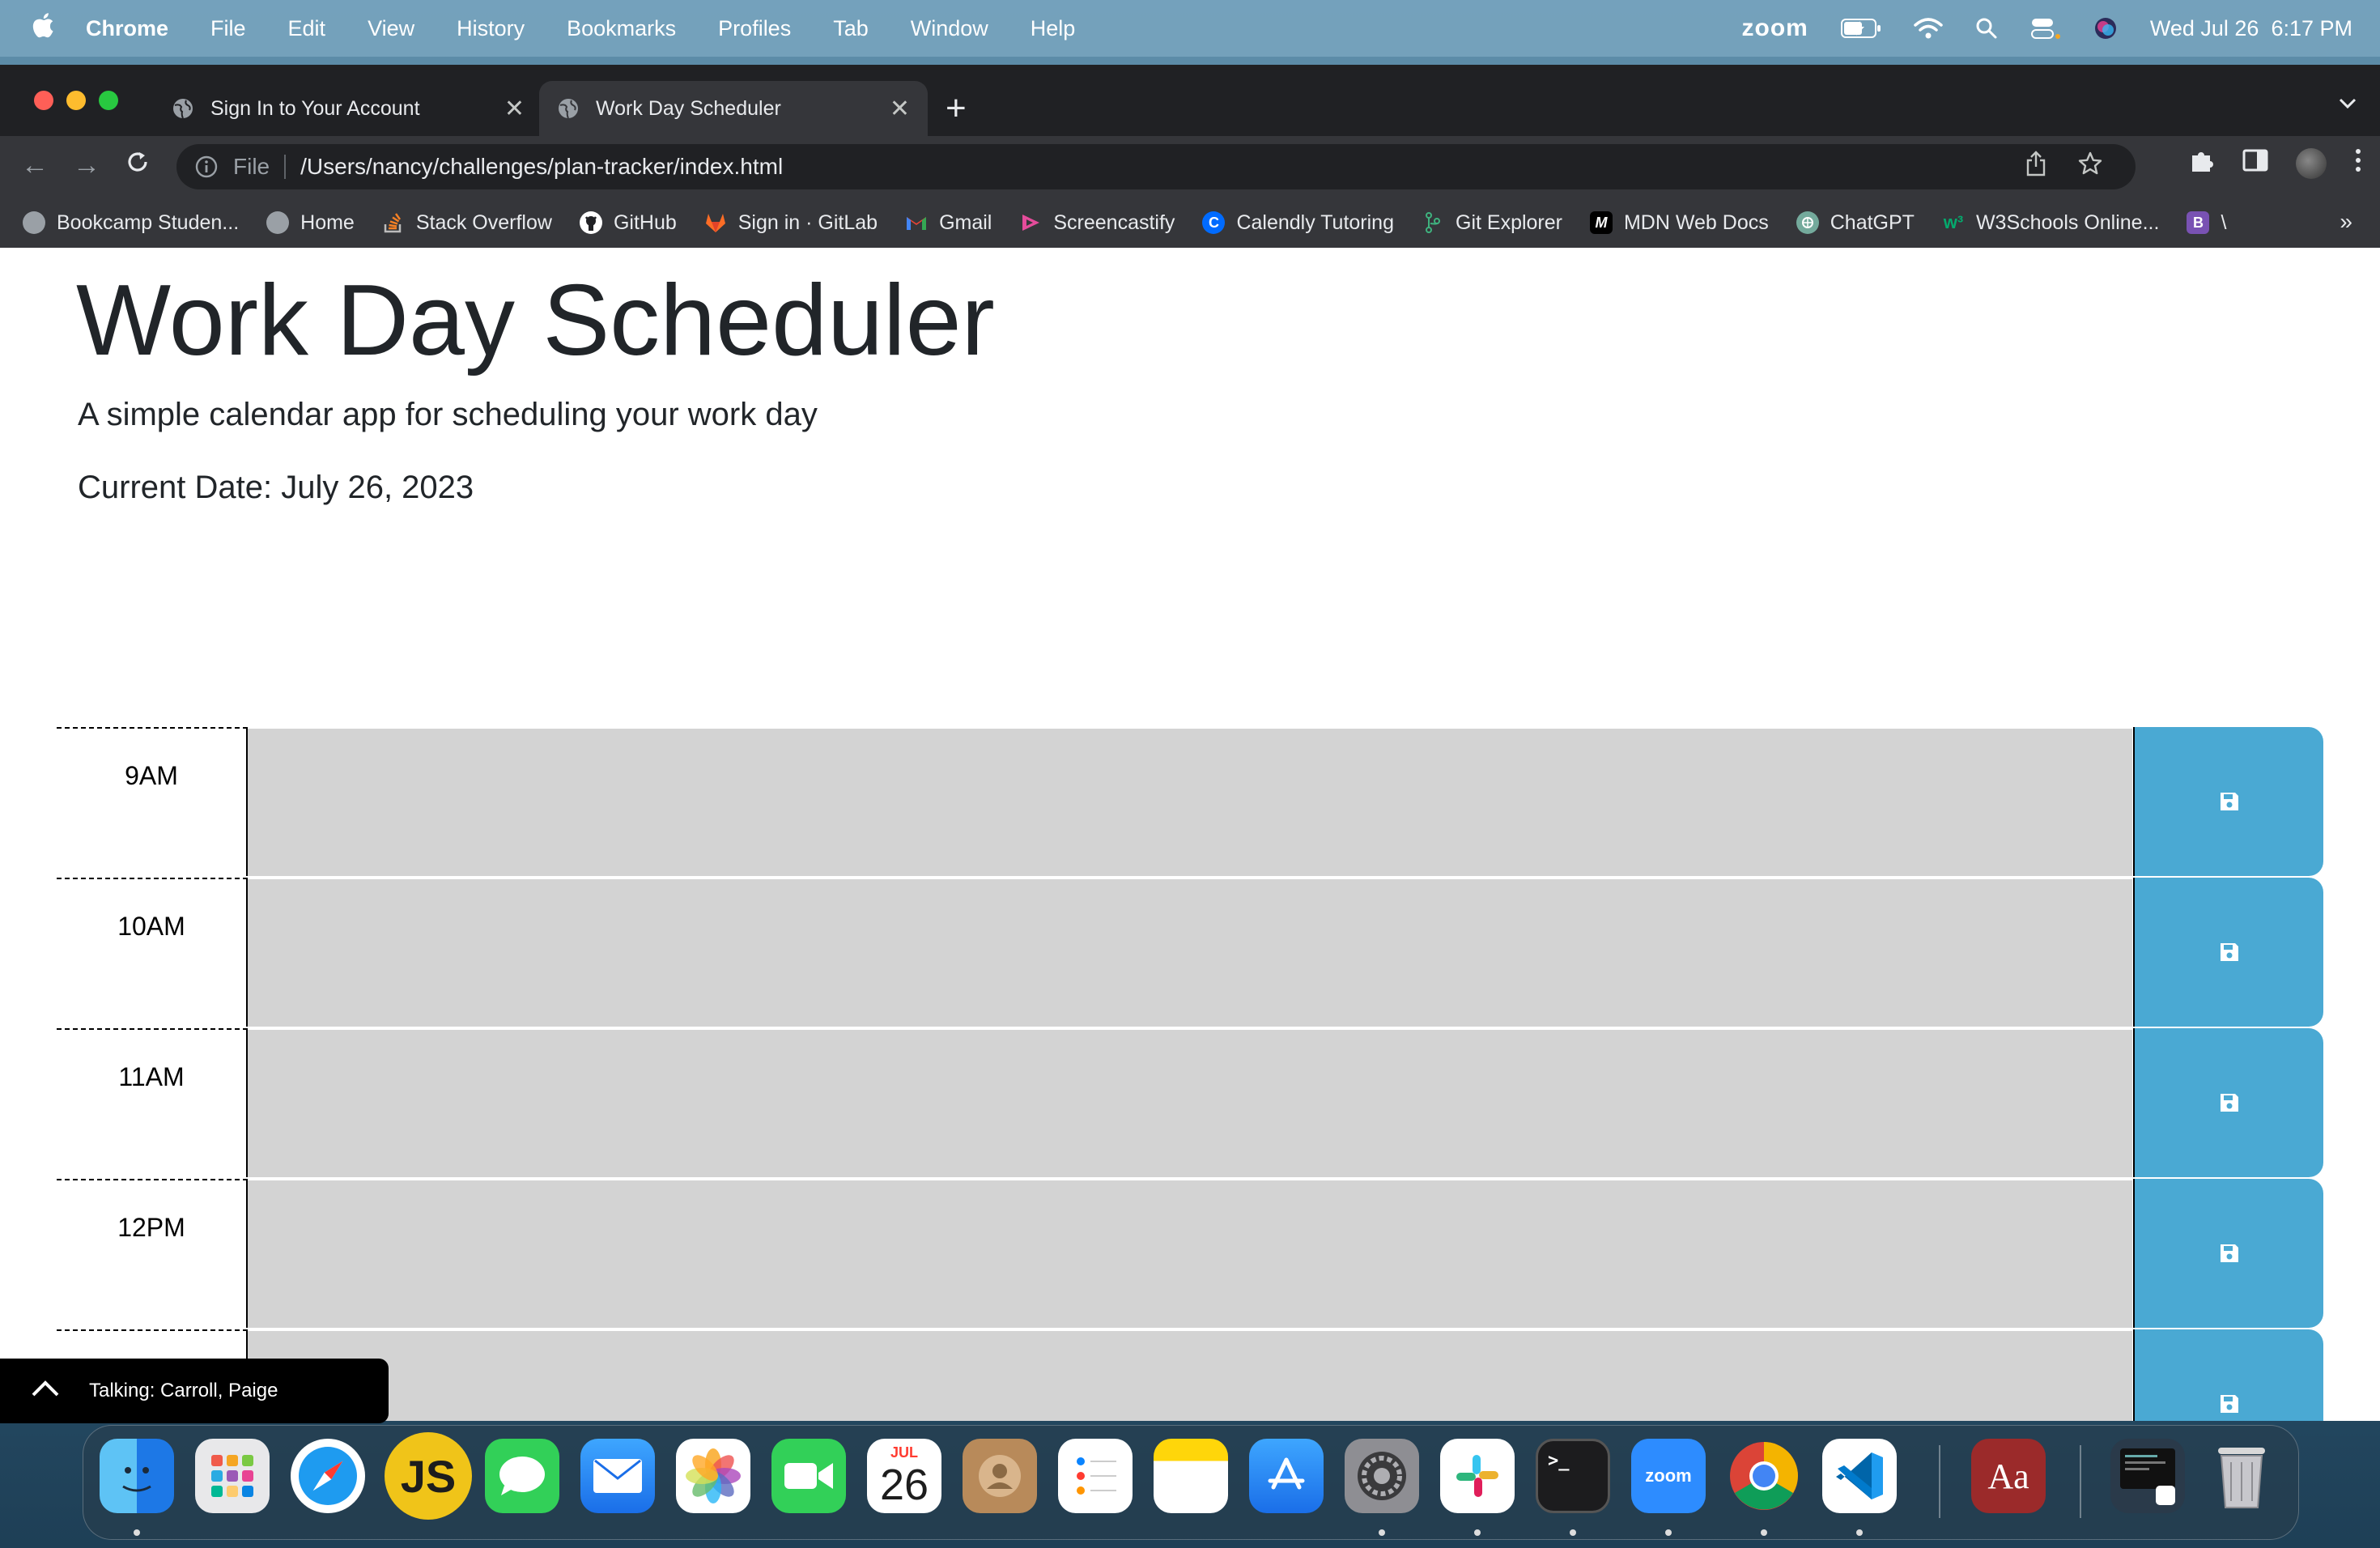 The width and height of the screenshot is (2380, 1548). Describe the element at coordinates (956, 108) in the screenshot. I see `new-tab-icon: +` at that location.